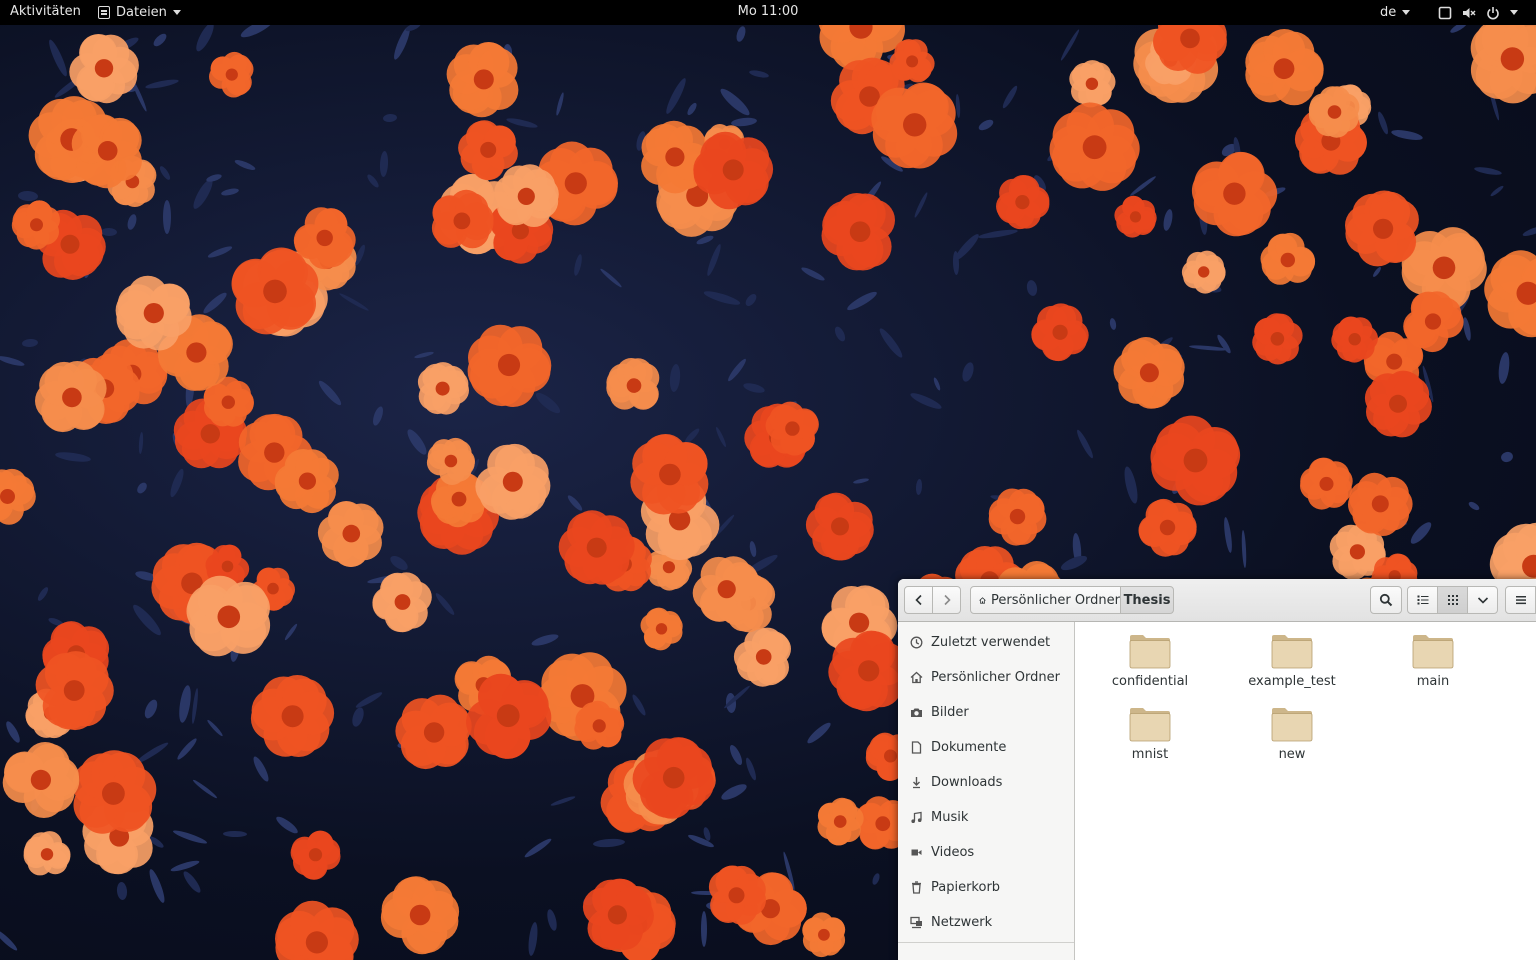 The image size is (1536, 960). I want to click on back-button, so click(918, 600).